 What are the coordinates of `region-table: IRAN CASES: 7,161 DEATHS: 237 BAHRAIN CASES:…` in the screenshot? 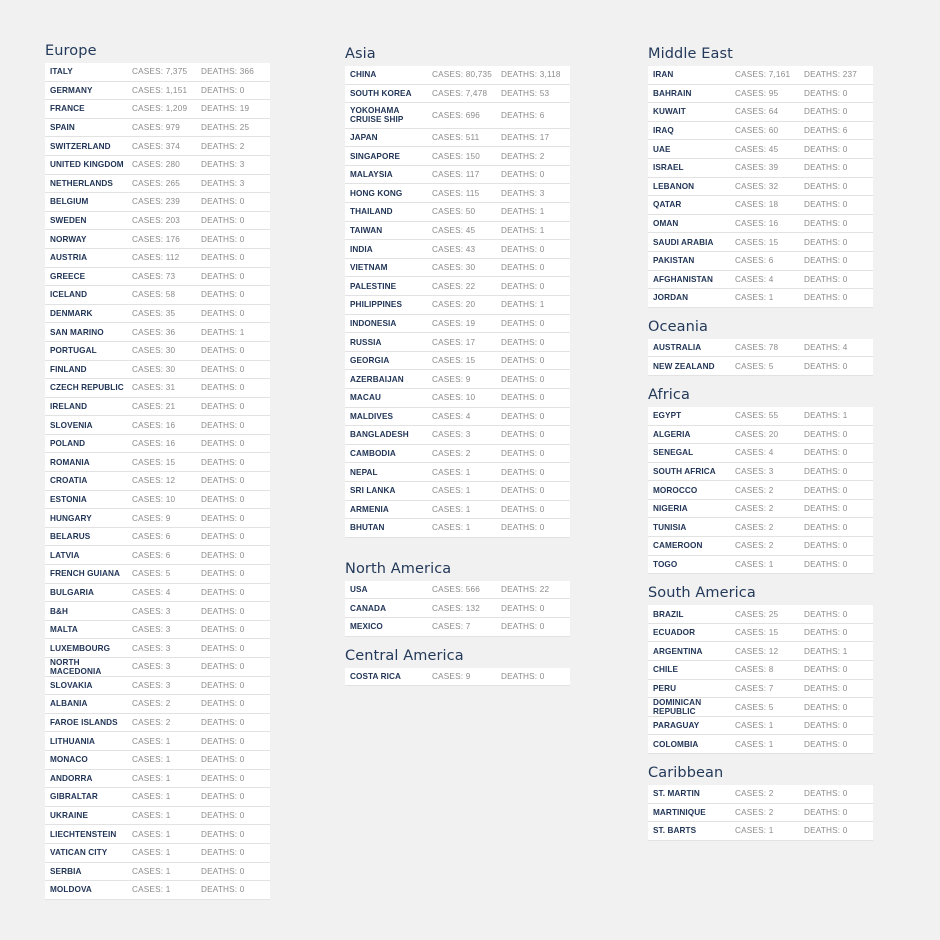 It's located at (760, 187).